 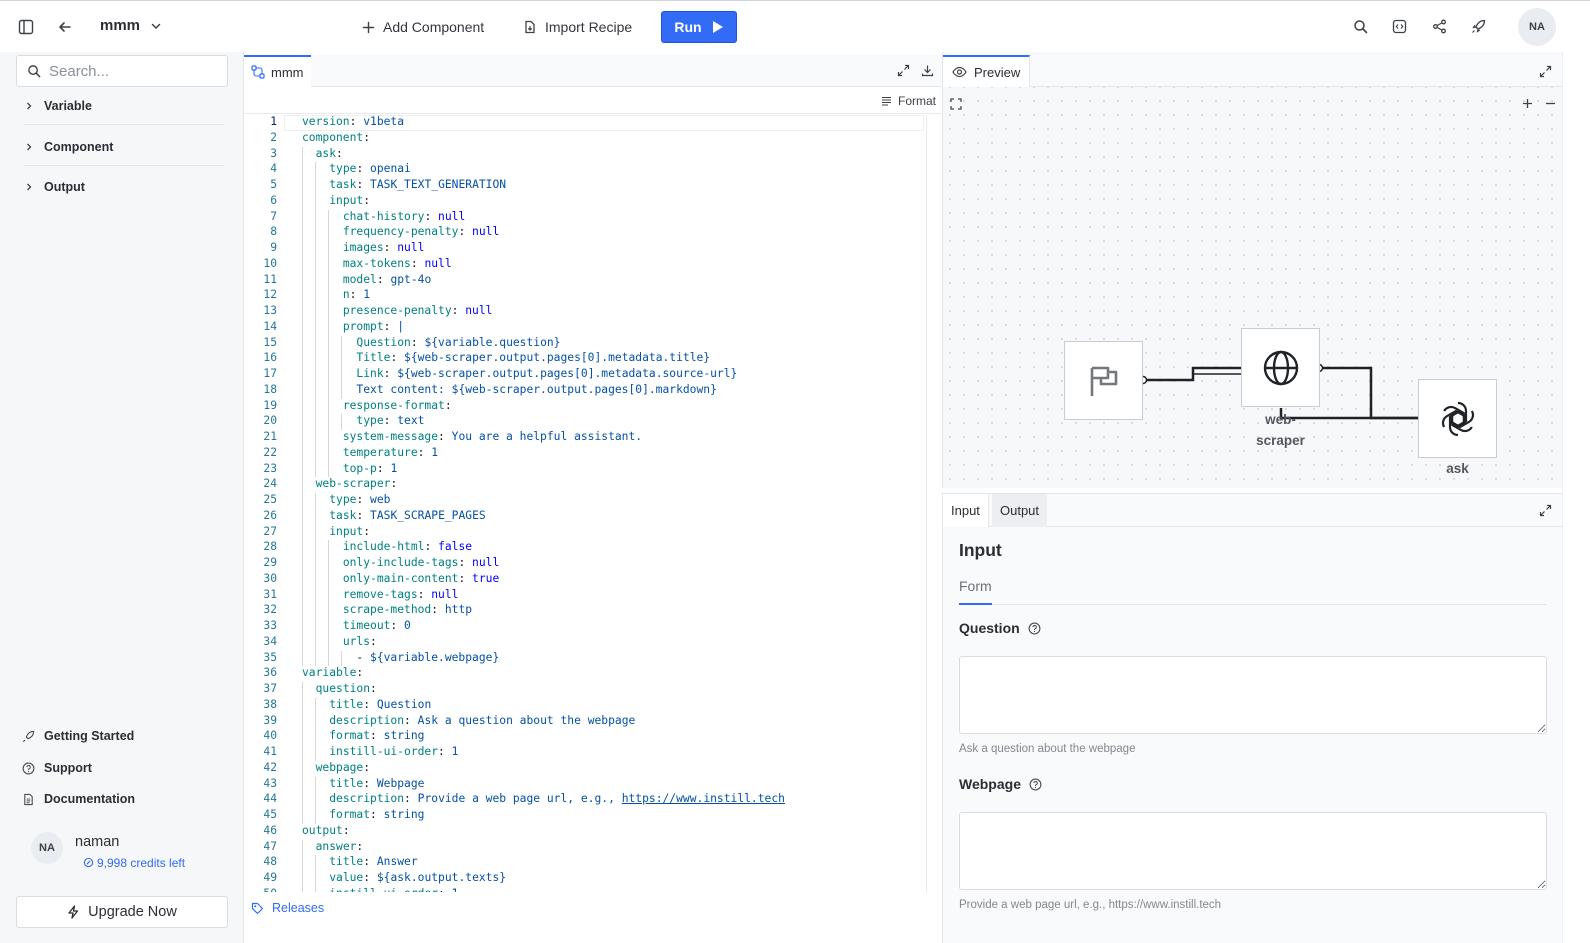 I want to click on code-line: 29 only-include-tags: null, so click(x=585, y=564).